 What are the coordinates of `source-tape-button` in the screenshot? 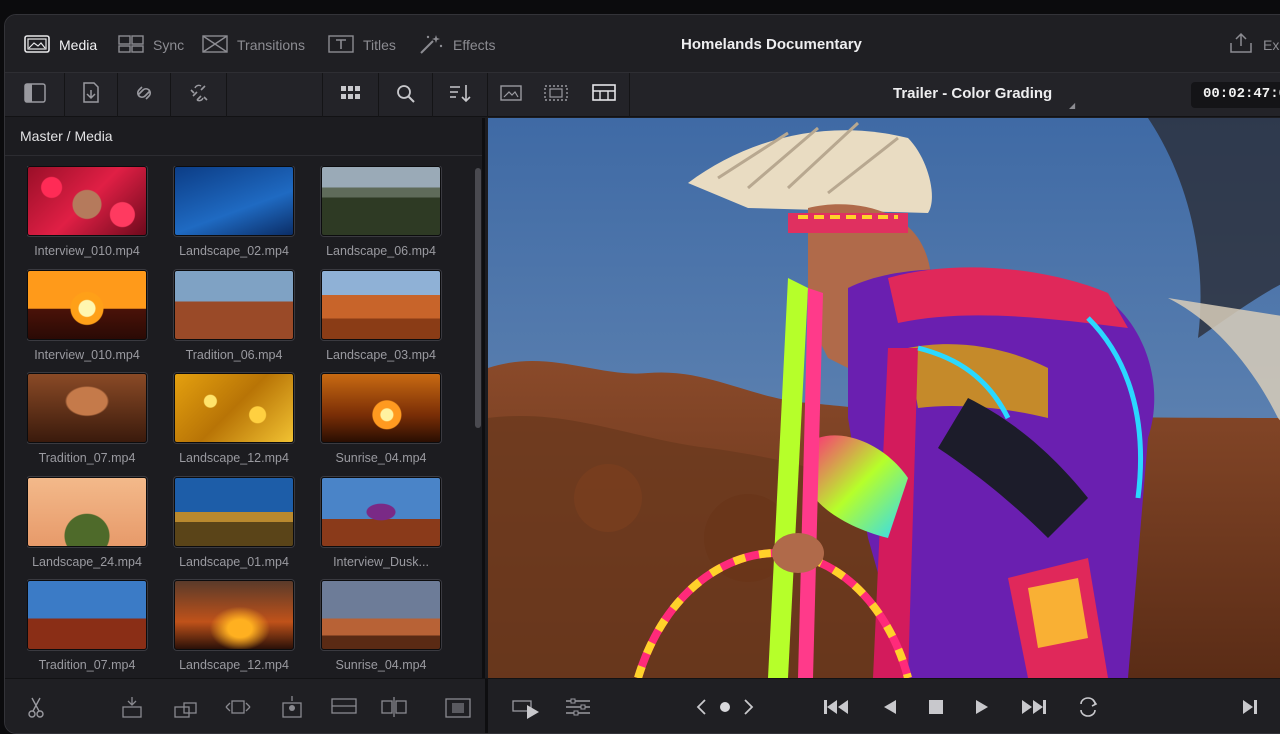 It's located at (556, 95).